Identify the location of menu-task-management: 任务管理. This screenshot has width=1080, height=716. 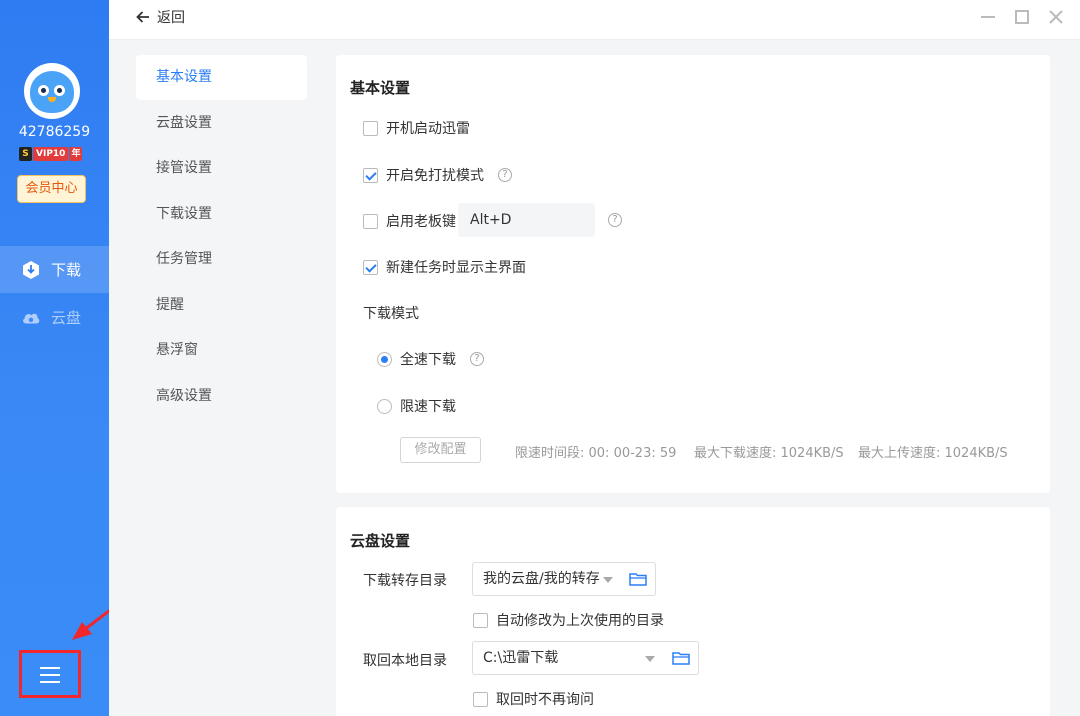
(221, 259).